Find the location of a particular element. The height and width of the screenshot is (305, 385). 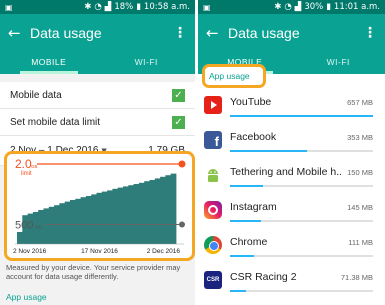

app-name: CSR Racing 2 is located at coordinates (263, 277).